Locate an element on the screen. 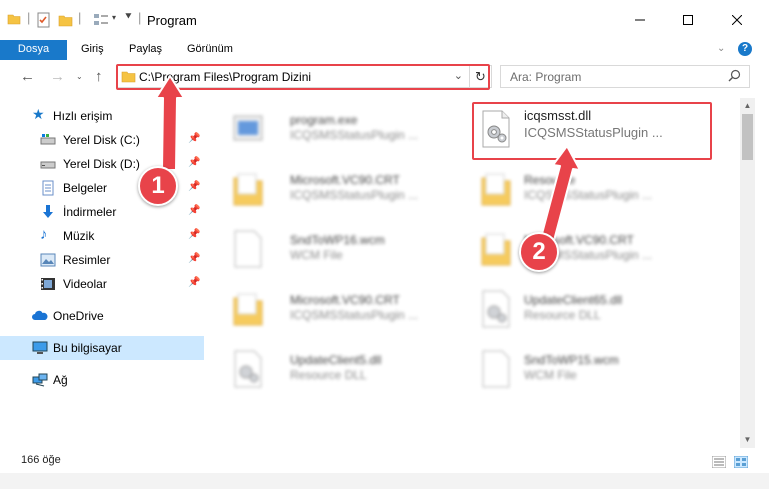  nav-quick-access: ★ Hızlı erişim is located at coordinates (102, 116).